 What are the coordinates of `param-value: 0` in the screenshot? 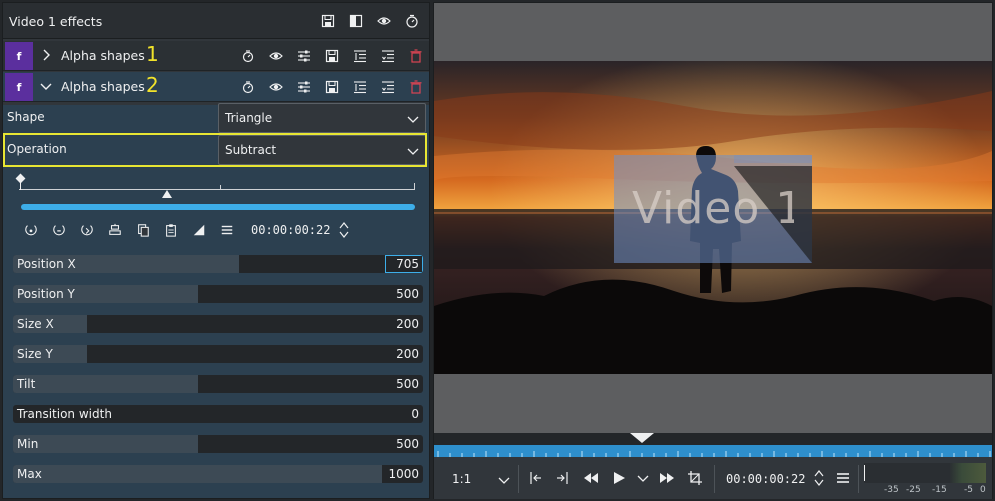 It's located at (415, 414).